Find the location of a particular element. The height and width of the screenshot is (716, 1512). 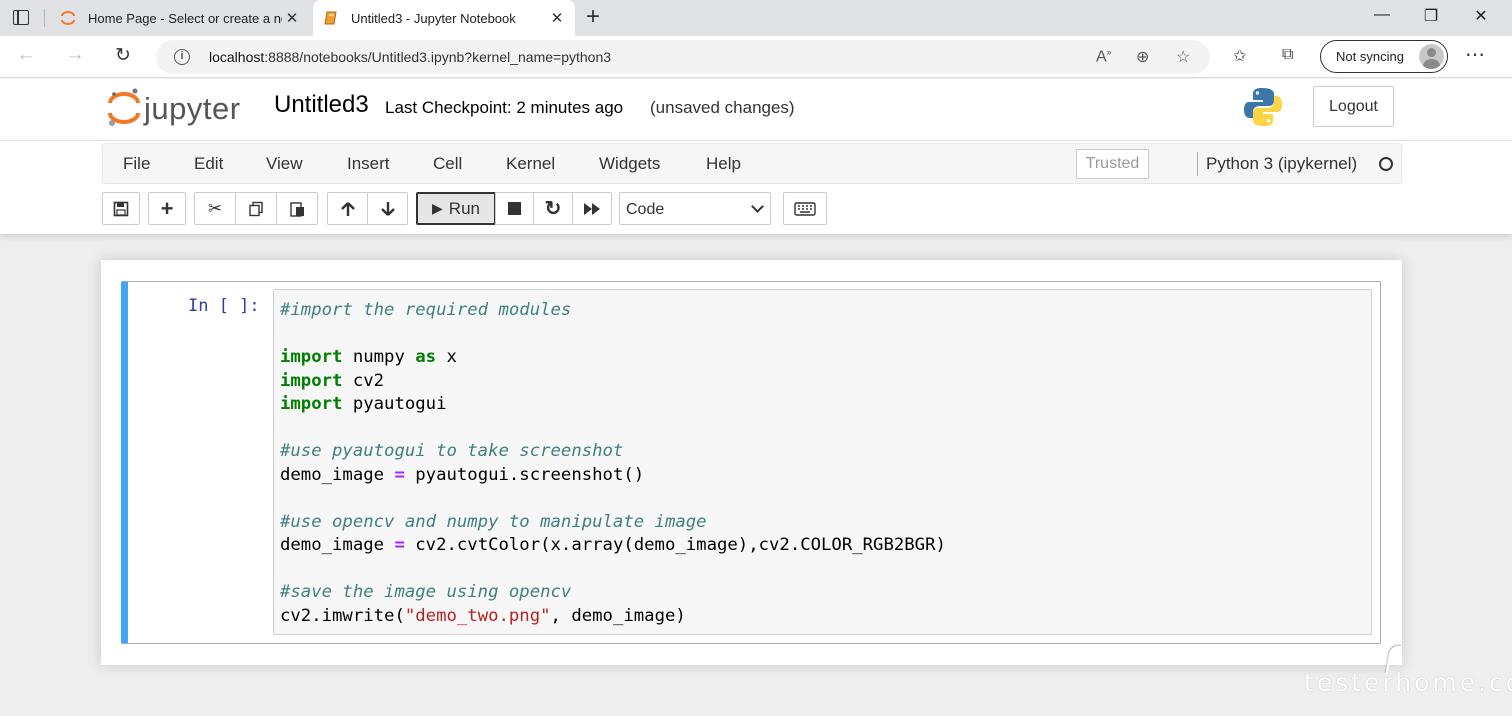

menu-view: View is located at coordinates (284, 164).